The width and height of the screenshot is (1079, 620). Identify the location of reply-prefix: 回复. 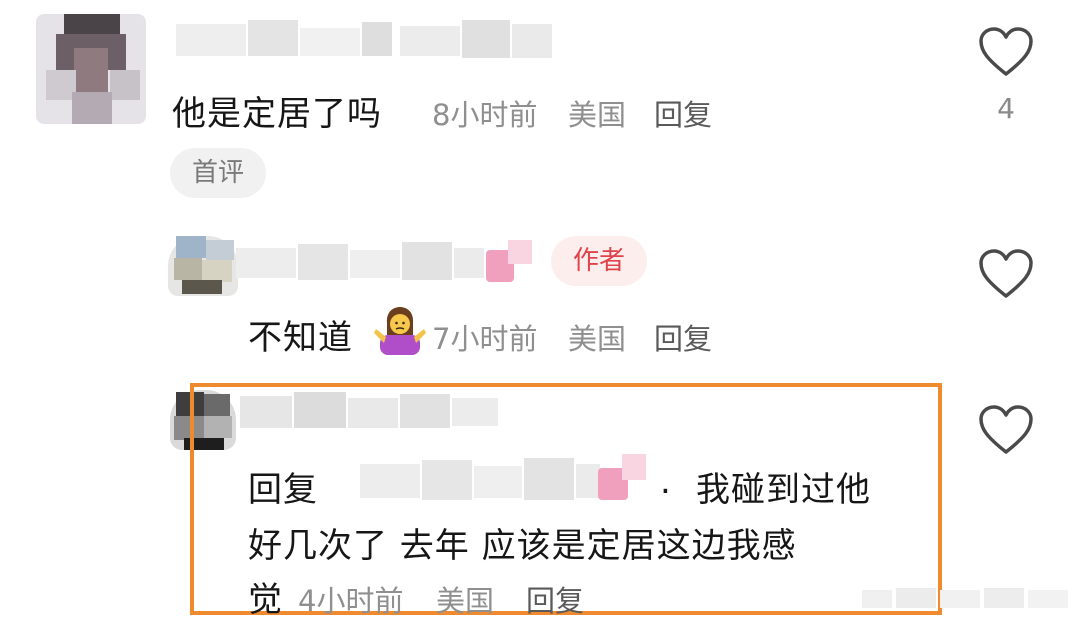
(283, 490).